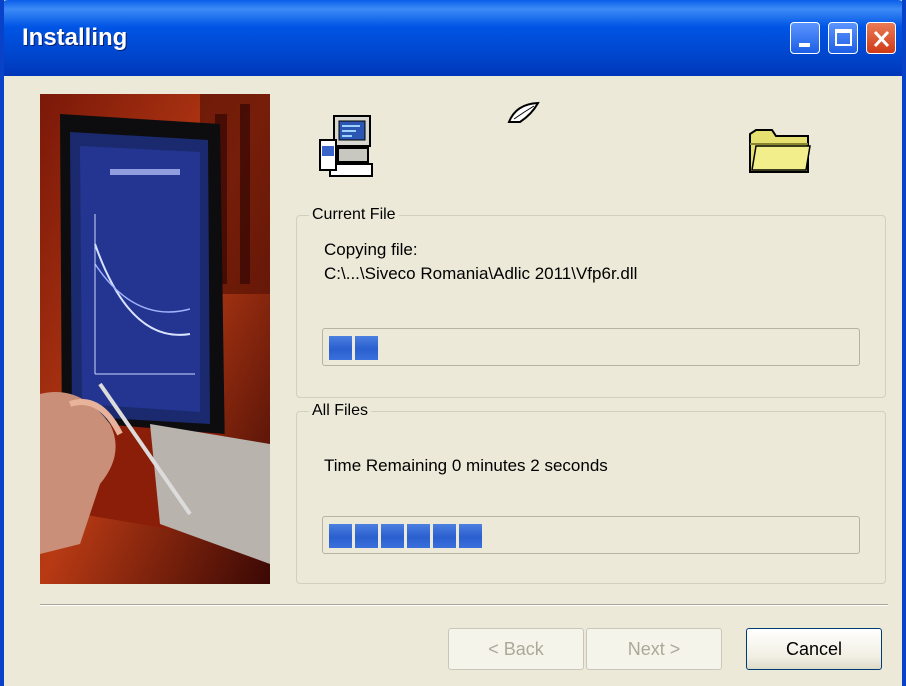  Describe the element at coordinates (466, 465) in the screenshot. I see `time-remaining-label: Time Remaining 0 minutes 2 seconds` at that location.